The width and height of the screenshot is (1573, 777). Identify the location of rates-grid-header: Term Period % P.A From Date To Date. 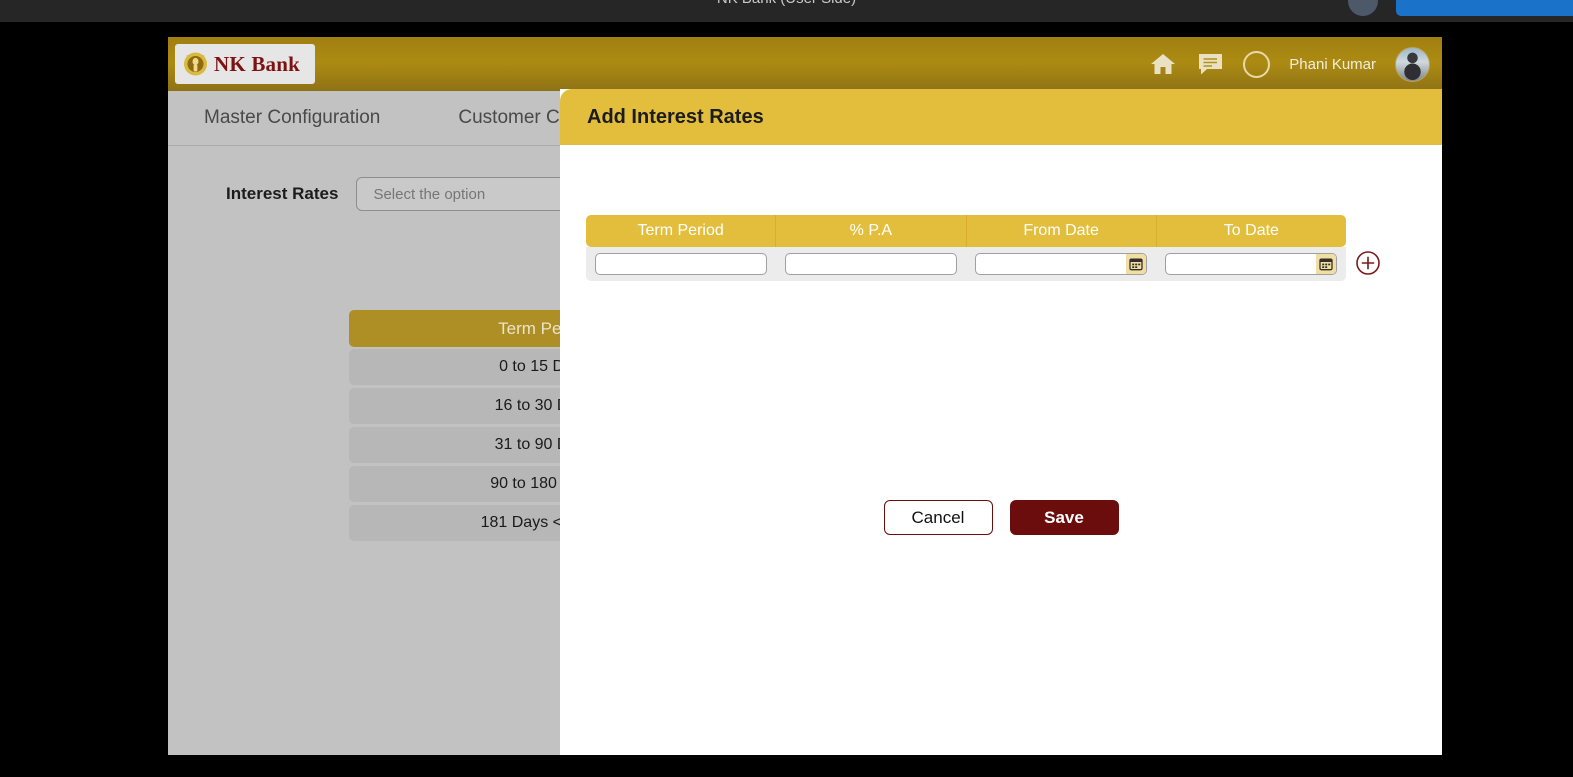
(966, 231).